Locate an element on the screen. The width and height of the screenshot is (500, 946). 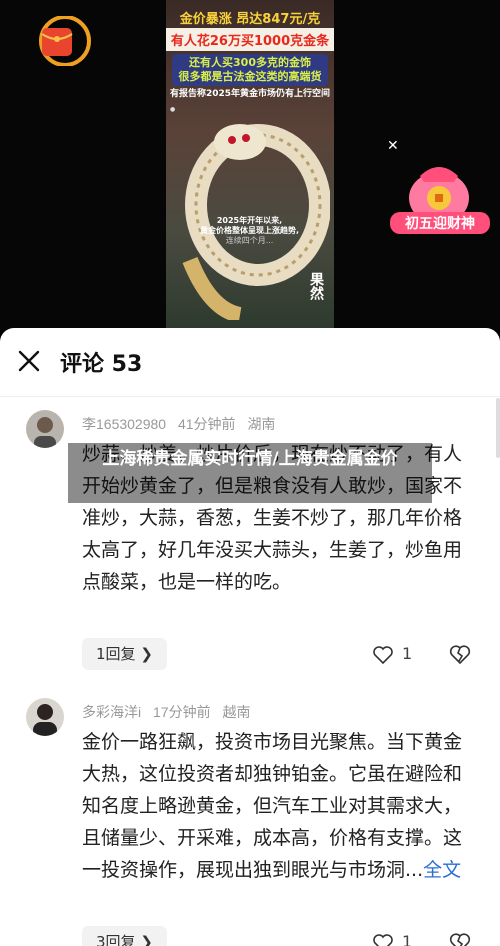
comment-count-title: 评论 53 is located at coordinates (101, 364).